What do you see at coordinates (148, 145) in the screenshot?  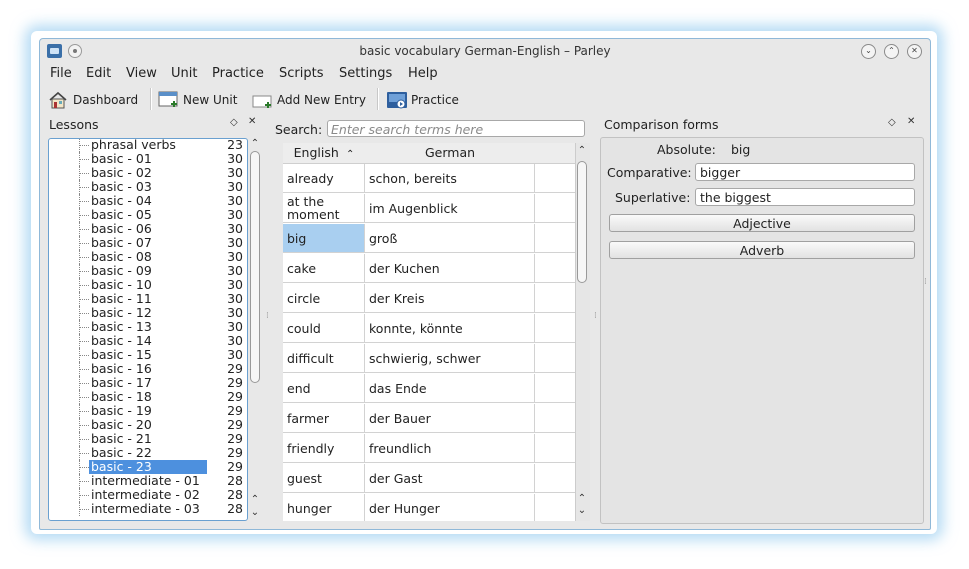 I see `lesson-item: phrasal verbs 23` at bounding box center [148, 145].